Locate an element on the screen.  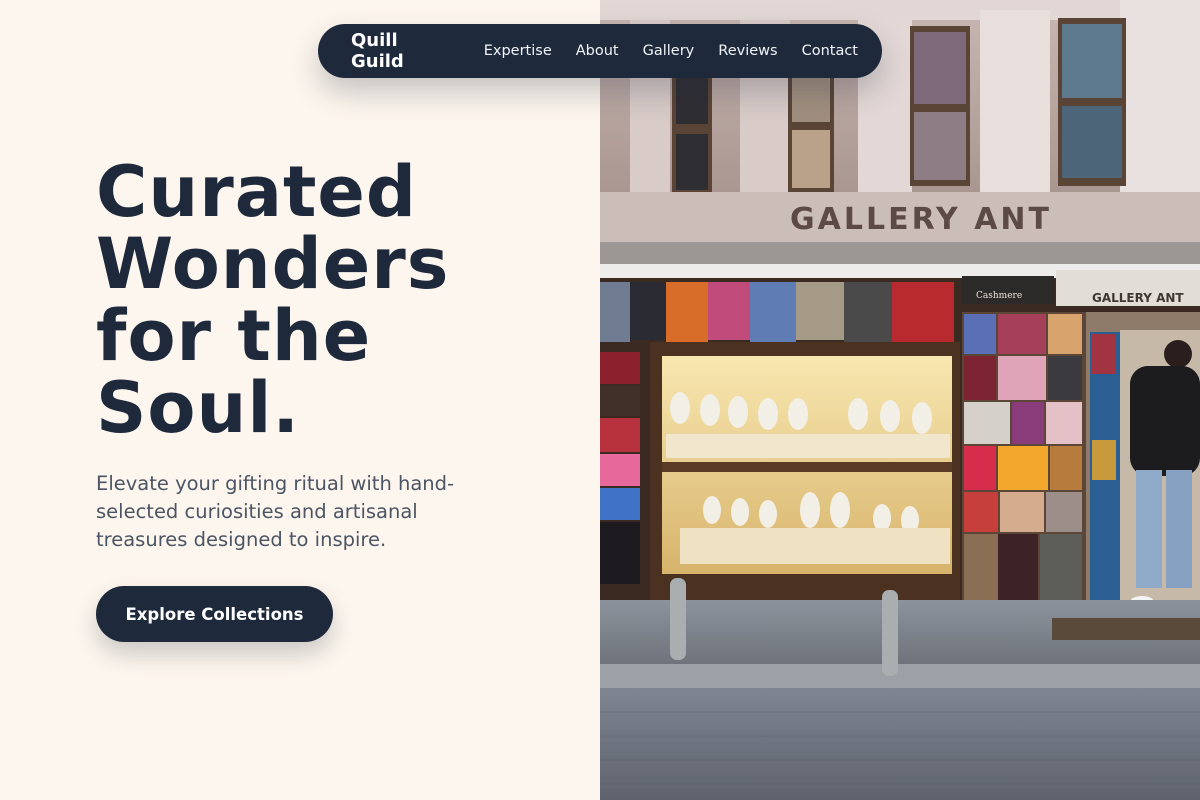
hero-title: Curated Wonders for the Soul. is located at coordinates (326, 300).